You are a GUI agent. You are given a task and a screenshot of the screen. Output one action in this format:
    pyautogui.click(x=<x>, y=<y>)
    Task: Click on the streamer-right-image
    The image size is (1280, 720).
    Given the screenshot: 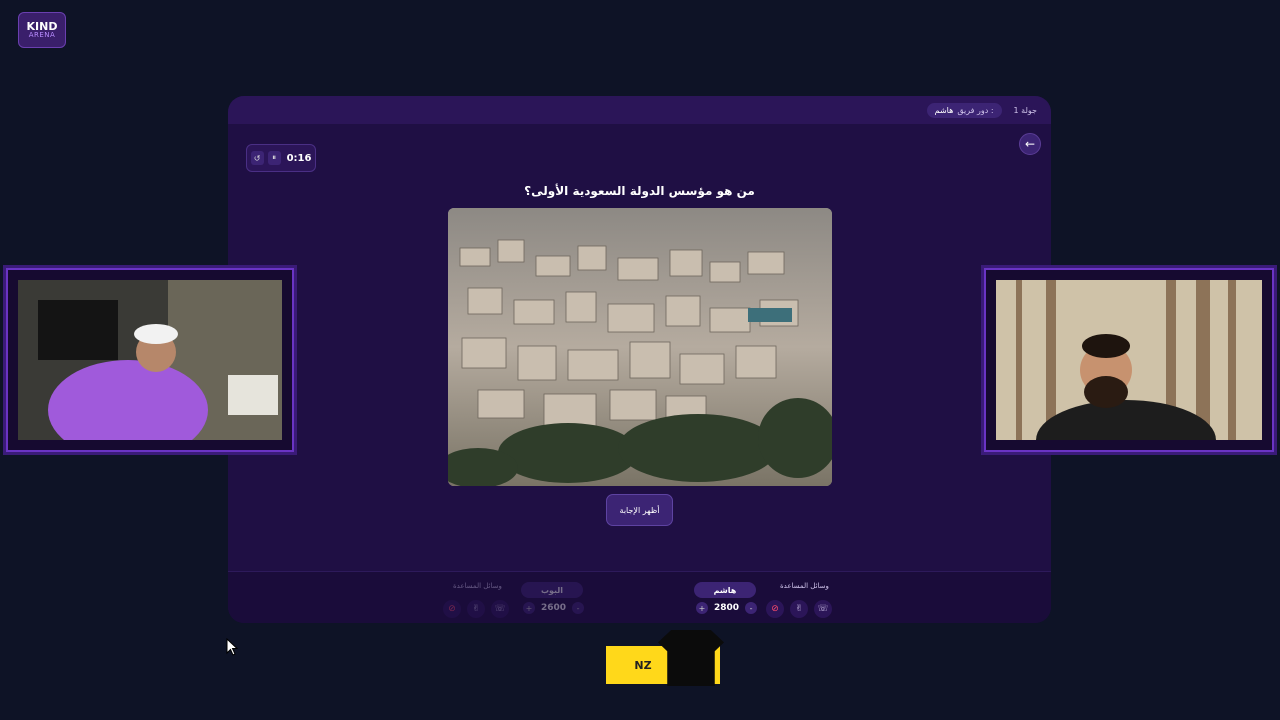 What is the action you would take?
    pyautogui.click(x=1129, y=360)
    